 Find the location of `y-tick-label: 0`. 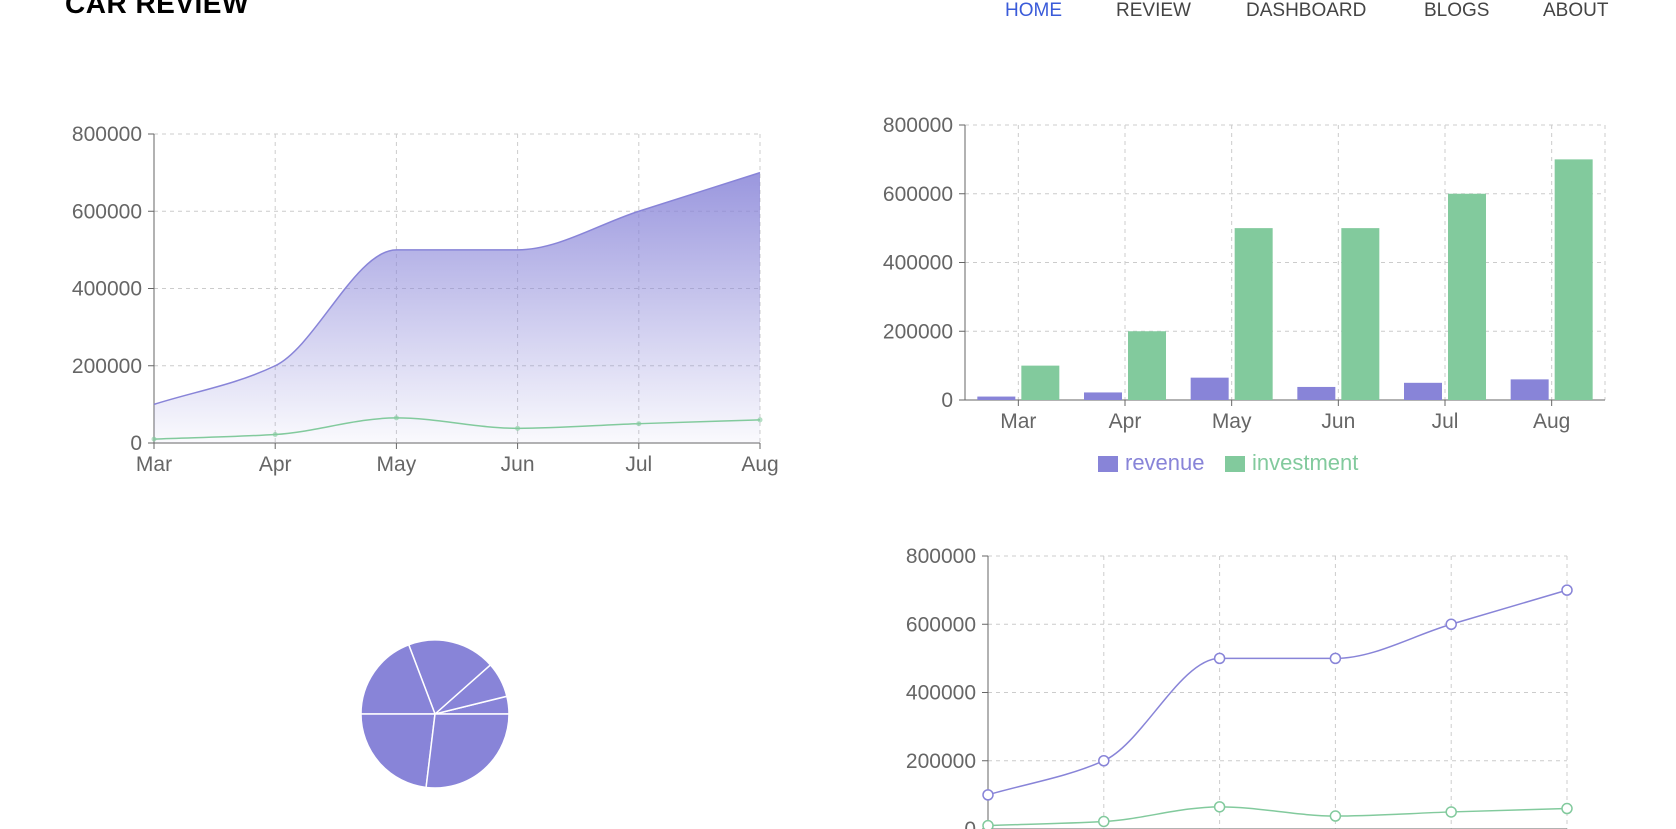

y-tick-label: 0 is located at coordinates (970, 823).